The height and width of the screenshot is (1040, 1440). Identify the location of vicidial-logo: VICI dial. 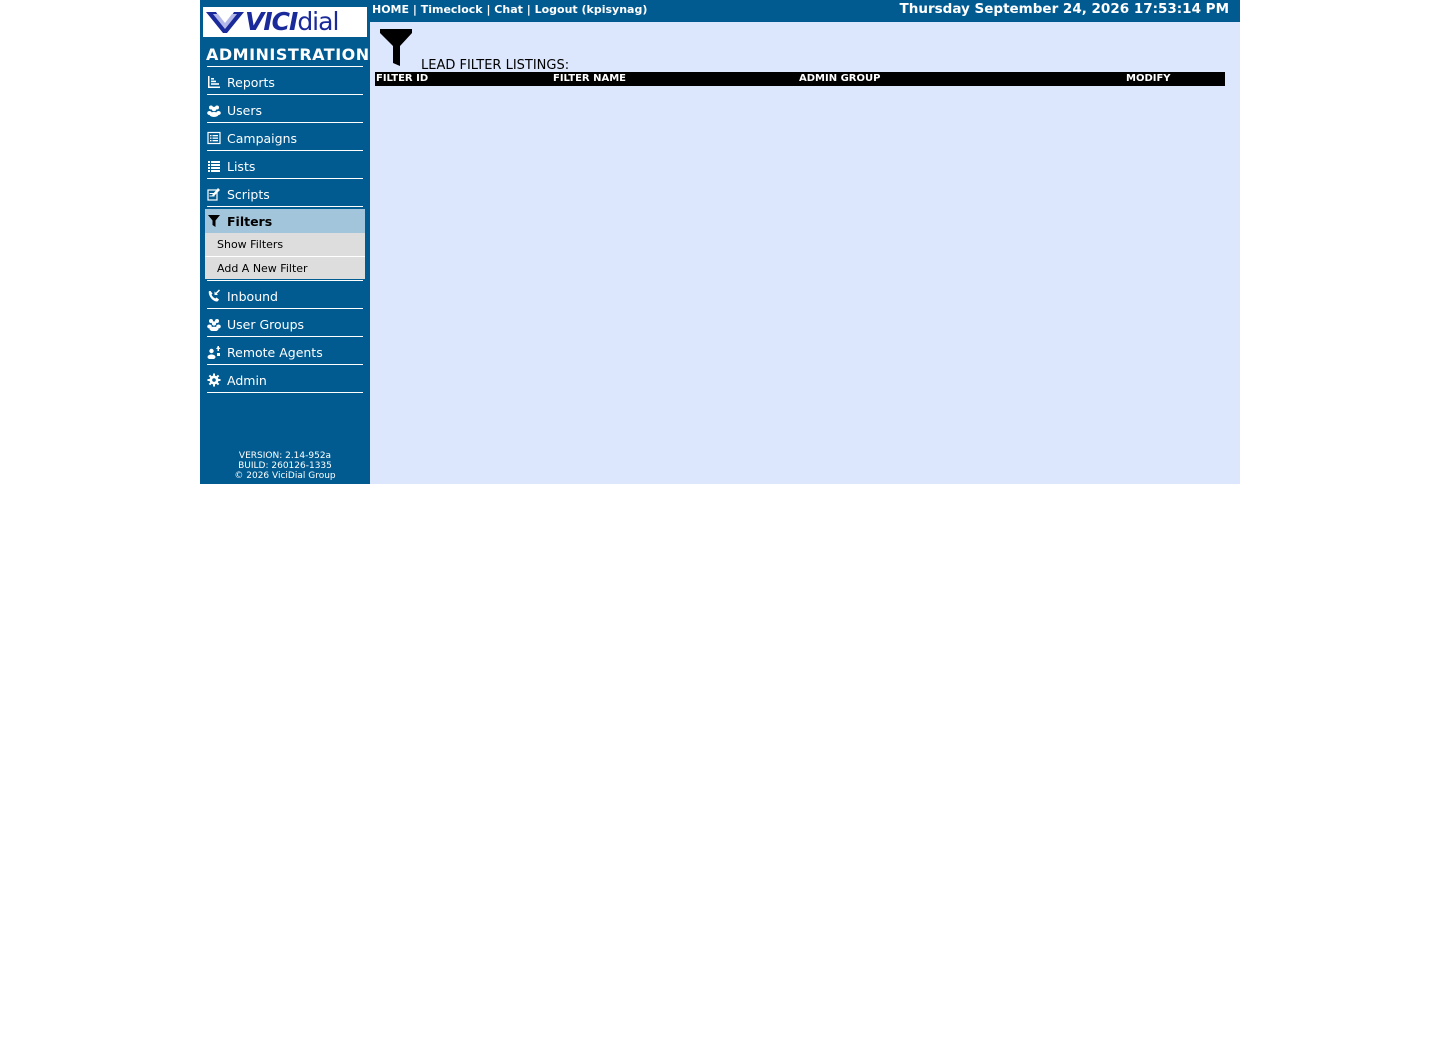
(285, 22).